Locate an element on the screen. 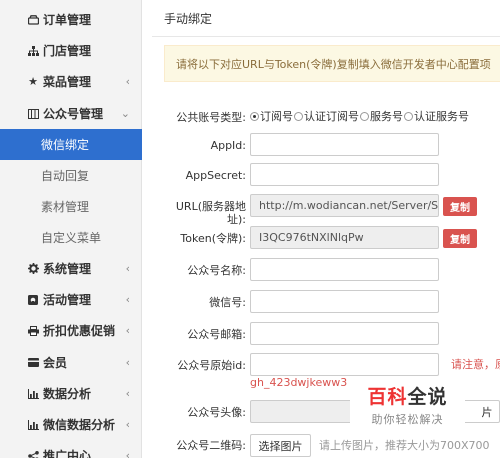 This screenshot has width=500, height=458. account-type-radio-group: 订阅号 认证订阅号 服务号 认证服务号 is located at coordinates (360, 116).